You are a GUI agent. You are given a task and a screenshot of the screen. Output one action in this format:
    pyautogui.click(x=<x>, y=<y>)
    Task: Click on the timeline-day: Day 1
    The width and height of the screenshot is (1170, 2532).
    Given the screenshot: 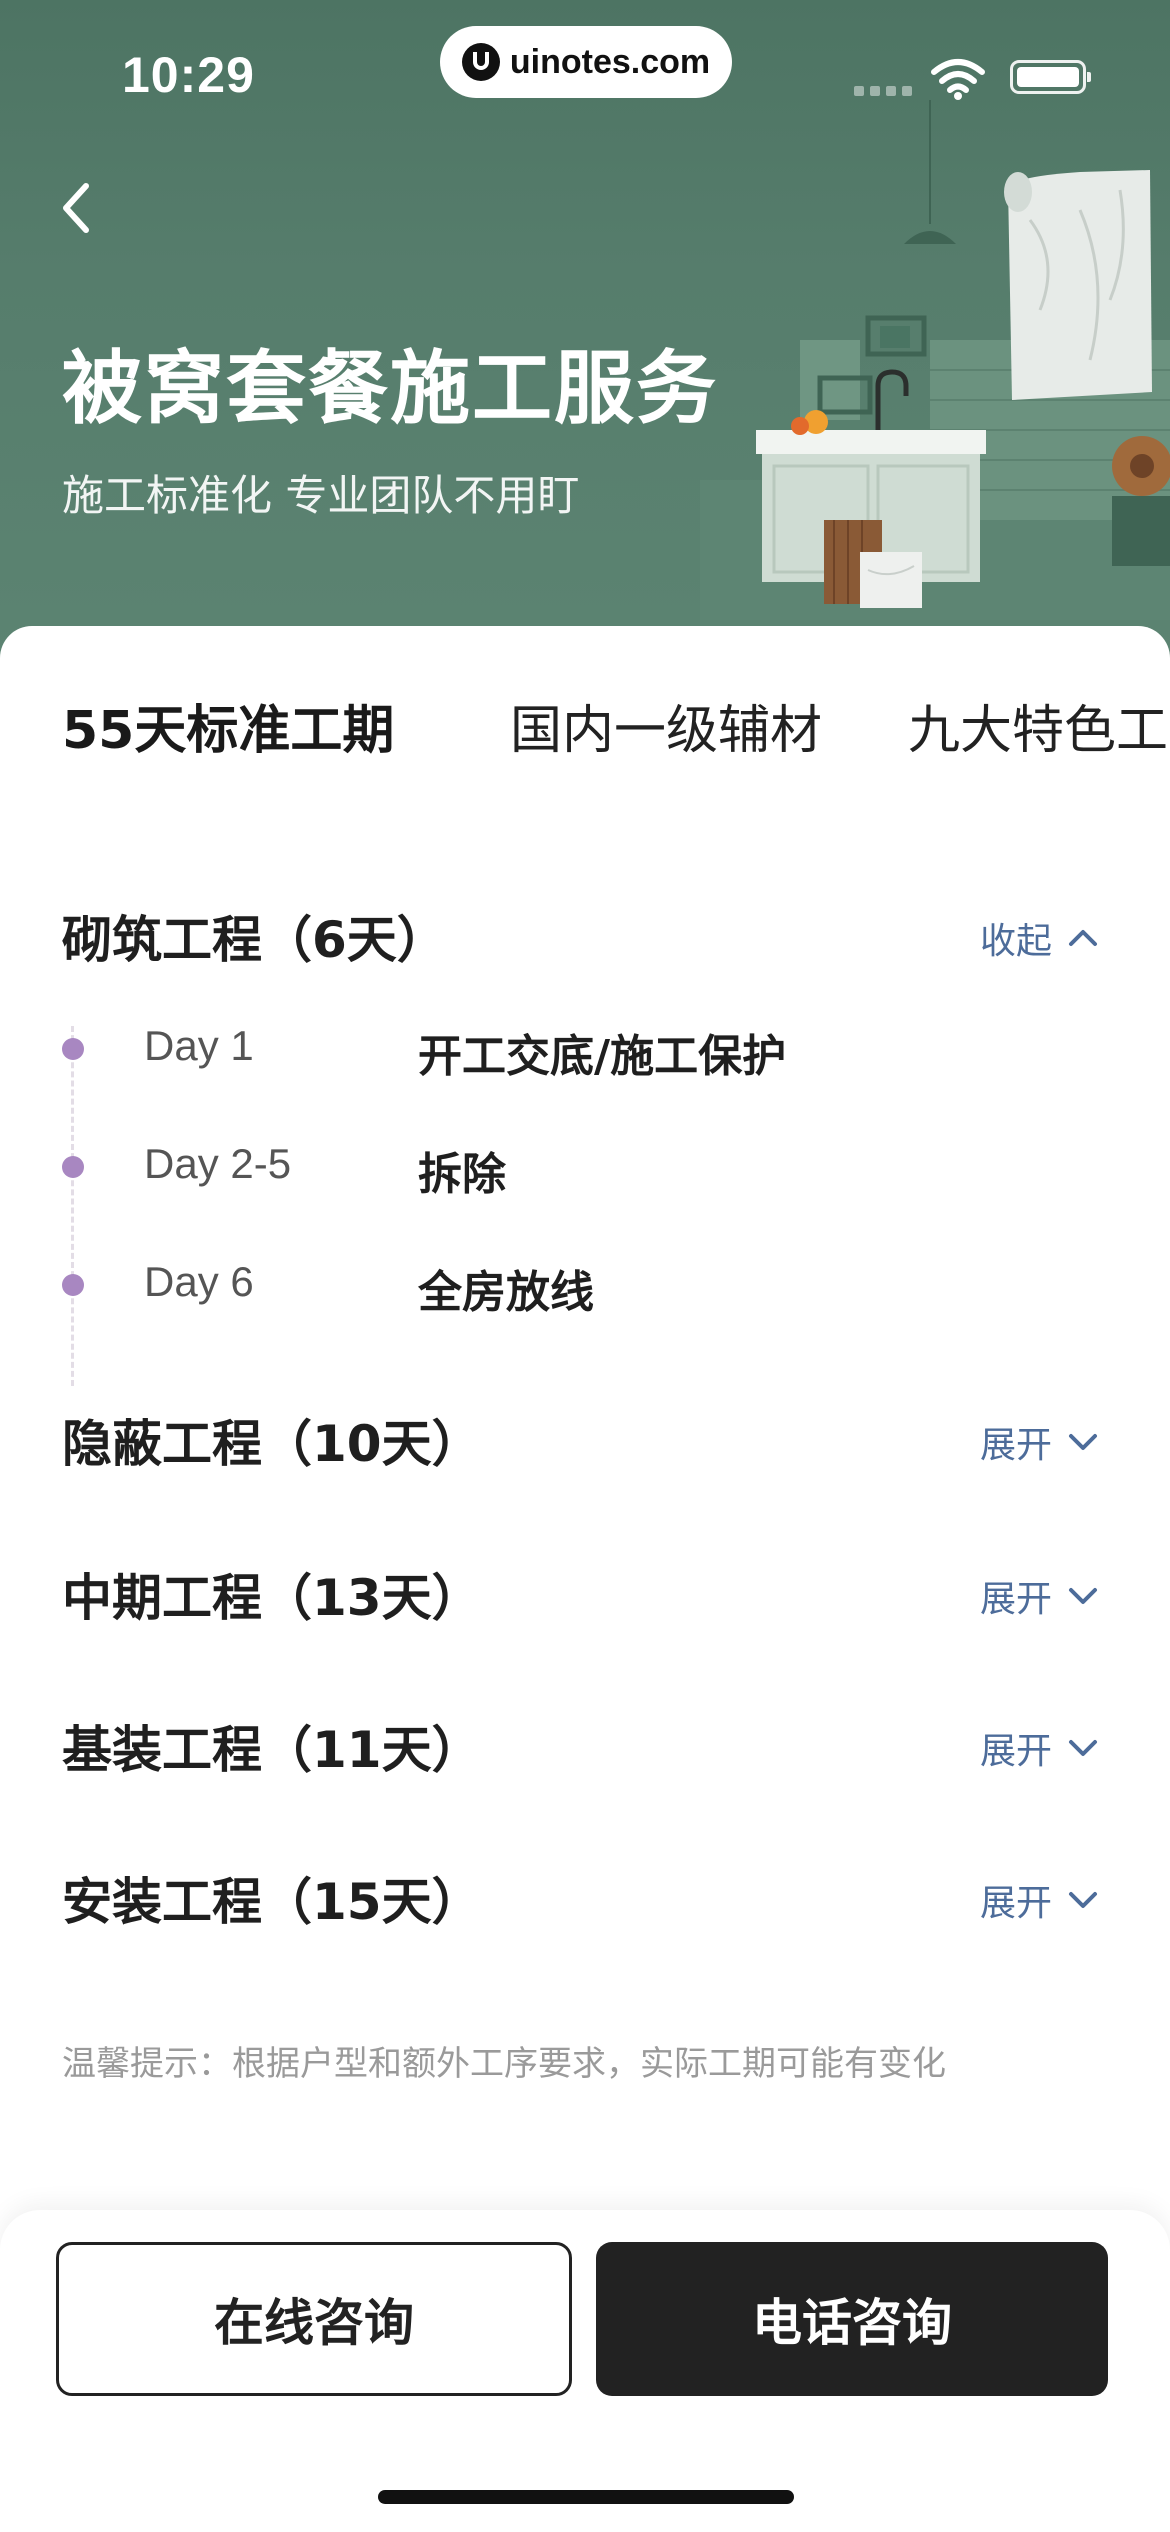 What is the action you would take?
    pyautogui.click(x=199, y=1045)
    